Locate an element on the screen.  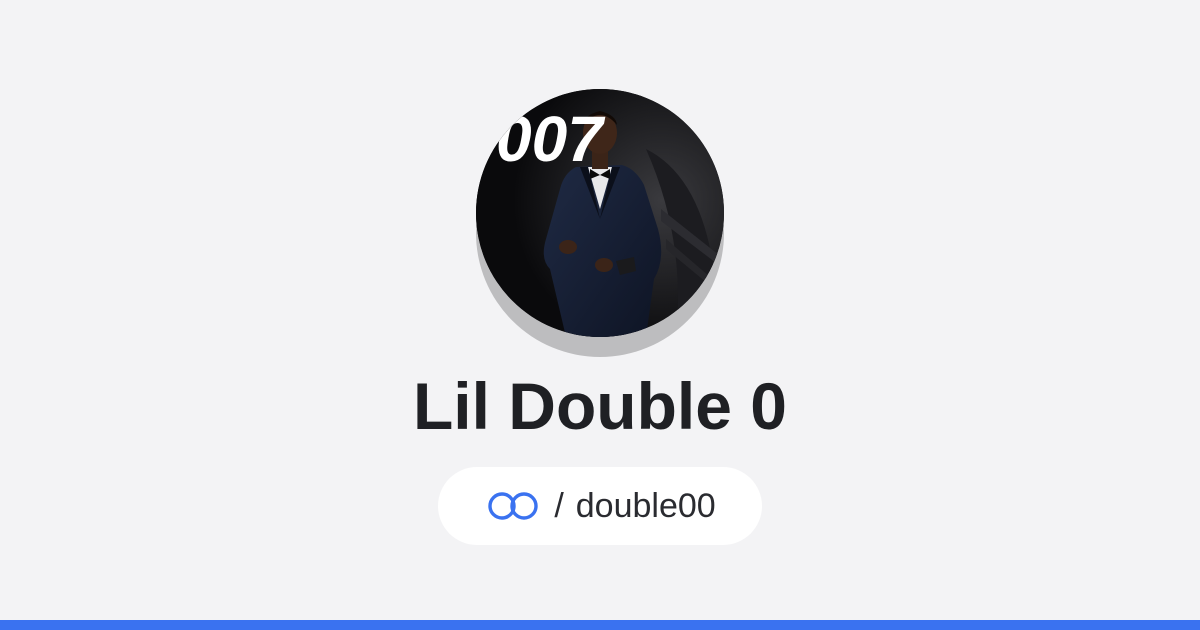
avatar-container: 007 is located at coordinates (600, 223).